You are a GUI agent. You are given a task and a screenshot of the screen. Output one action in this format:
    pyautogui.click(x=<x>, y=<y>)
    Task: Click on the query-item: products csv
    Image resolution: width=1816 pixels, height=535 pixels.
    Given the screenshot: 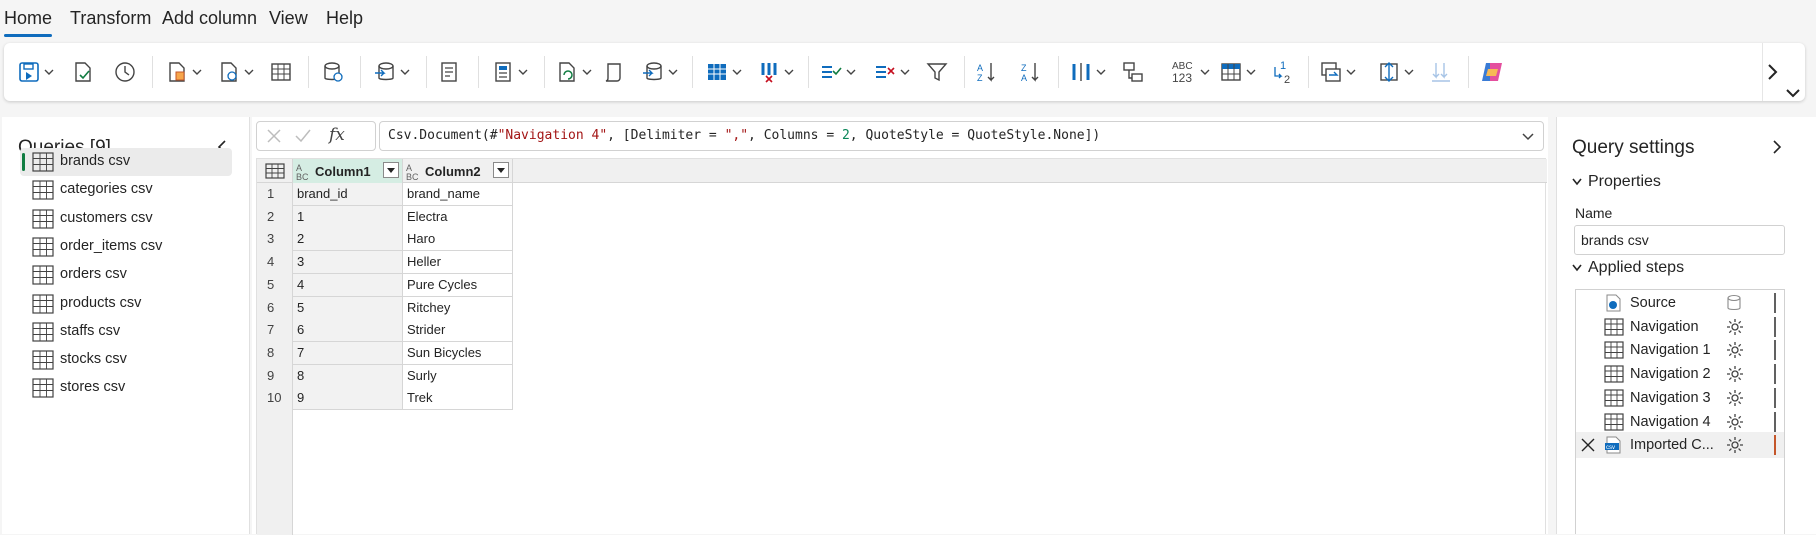 What is the action you would take?
    pyautogui.click(x=126, y=304)
    